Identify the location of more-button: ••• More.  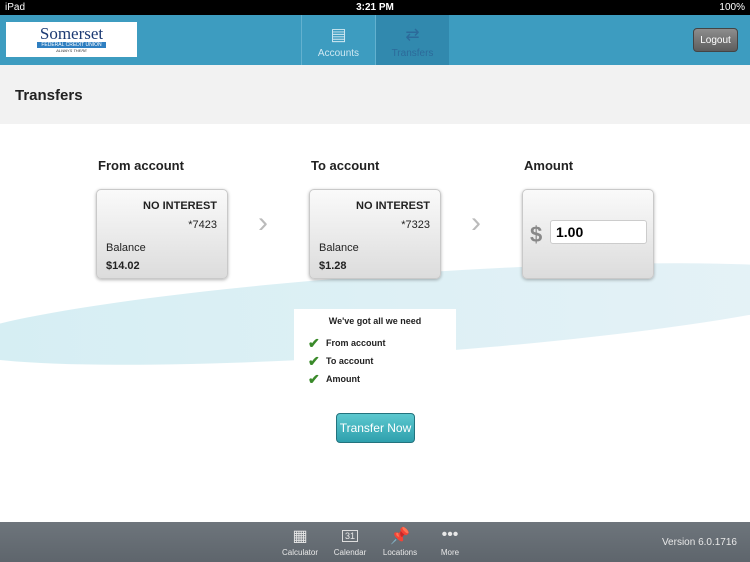
(450, 541).